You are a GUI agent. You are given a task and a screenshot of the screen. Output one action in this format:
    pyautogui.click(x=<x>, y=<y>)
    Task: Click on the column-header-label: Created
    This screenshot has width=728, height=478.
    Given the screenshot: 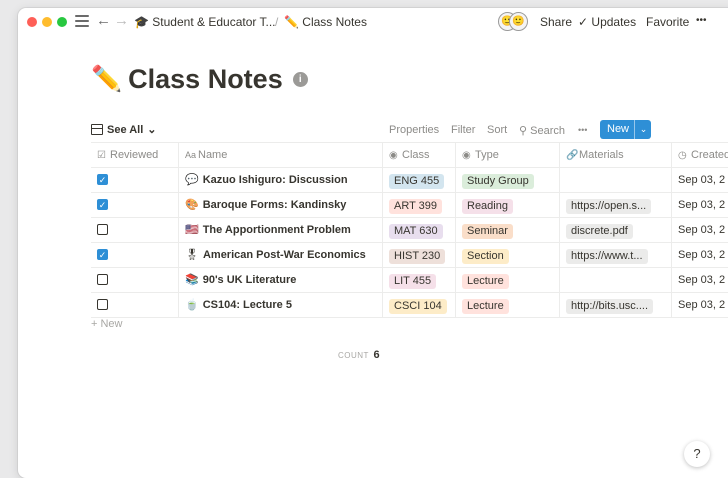 What is the action you would take?
    pyautogui.click(x=709, y=155)
    